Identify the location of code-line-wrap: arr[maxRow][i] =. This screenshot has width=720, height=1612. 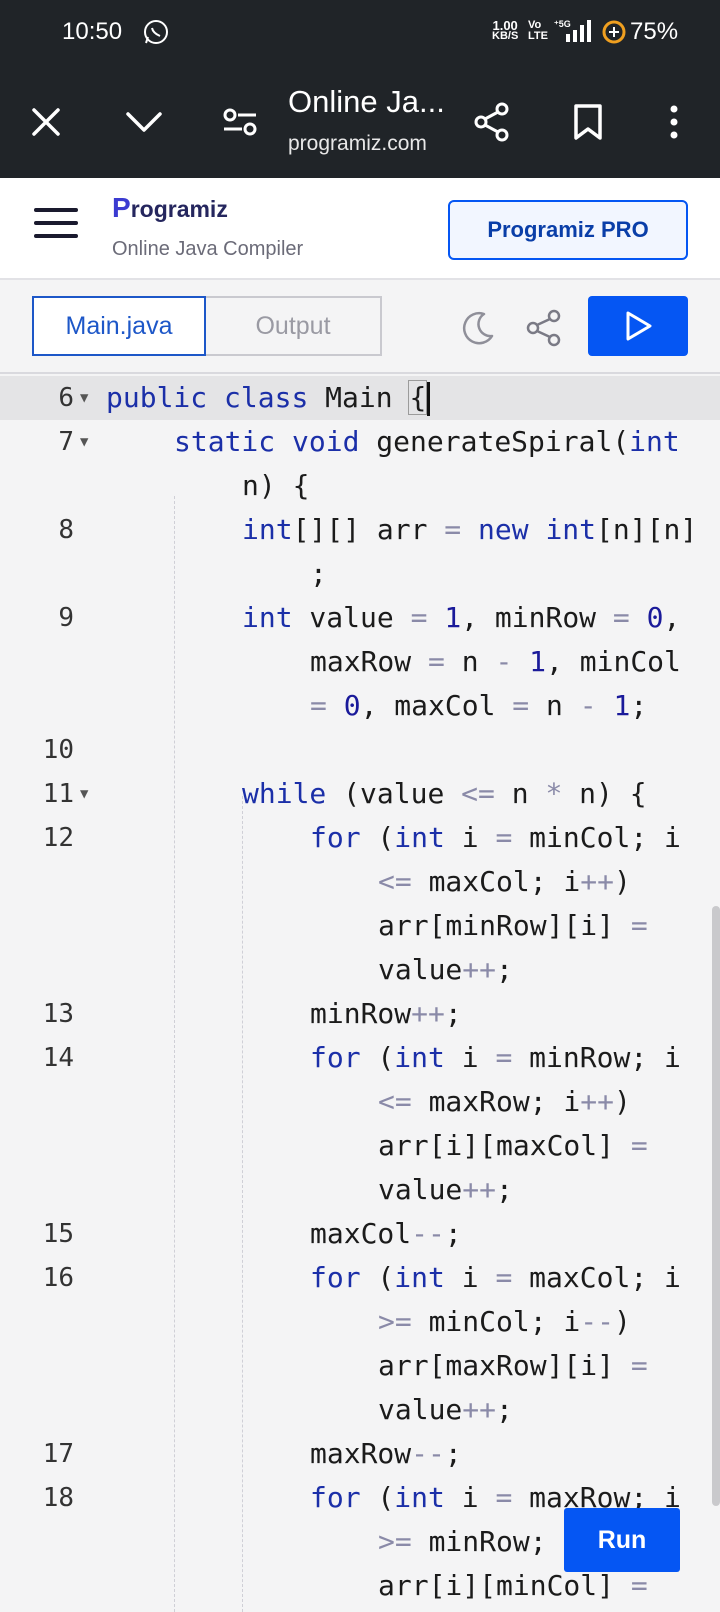
(513, 1365).